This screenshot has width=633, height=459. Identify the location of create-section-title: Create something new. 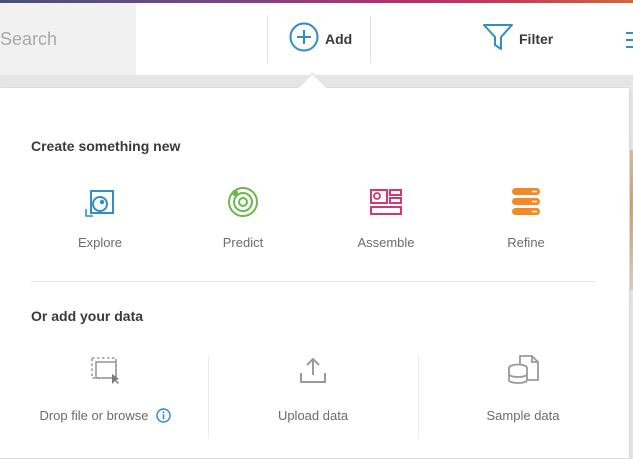
(106, 146).